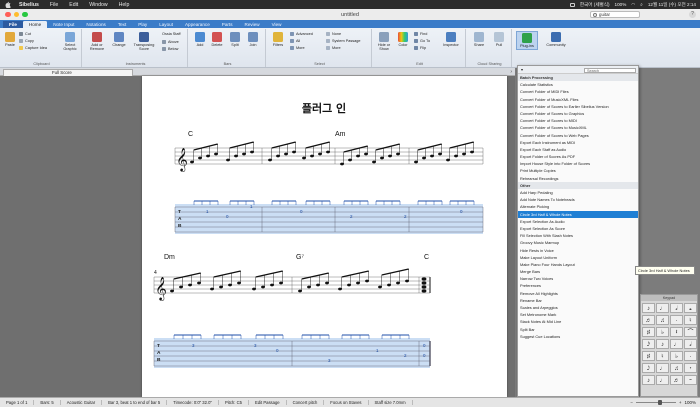 The image size is (700, 407). I want to click on tab-file: File, so click(13, 24).